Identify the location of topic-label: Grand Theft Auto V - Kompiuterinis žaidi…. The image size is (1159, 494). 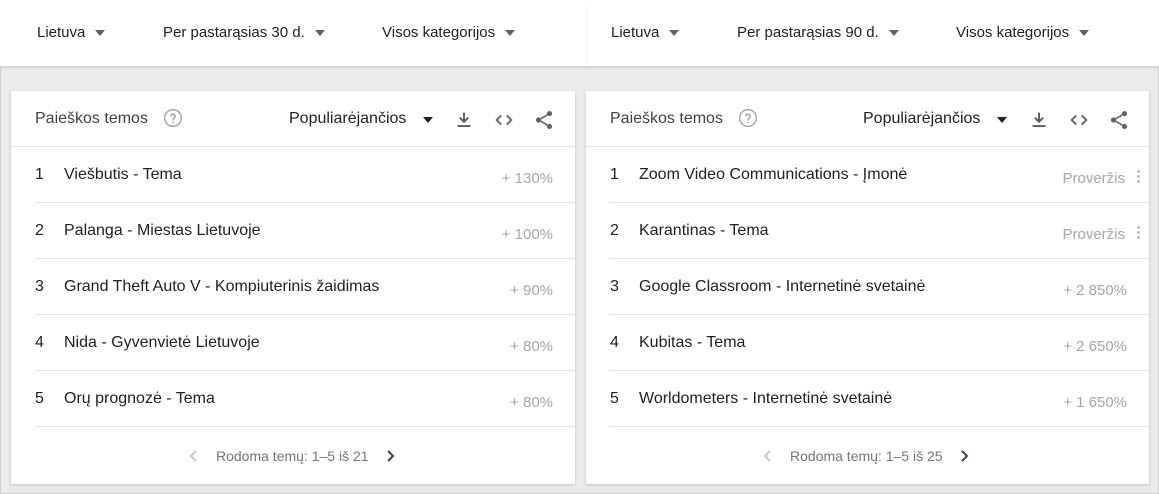
(221, 287).